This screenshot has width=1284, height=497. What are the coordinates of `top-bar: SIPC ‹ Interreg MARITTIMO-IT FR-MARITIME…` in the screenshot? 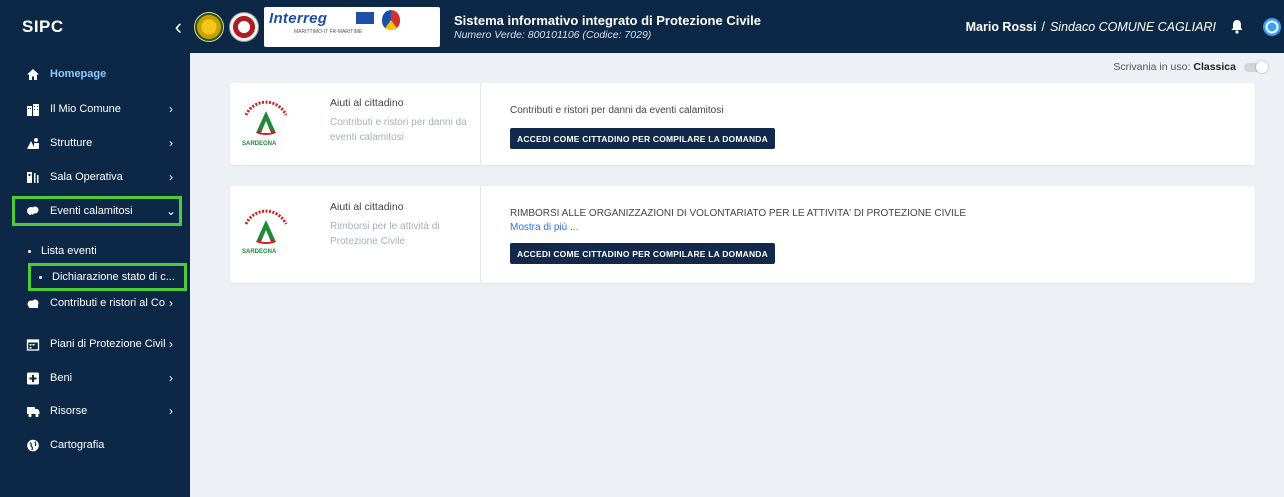 It's located at (642, 26).